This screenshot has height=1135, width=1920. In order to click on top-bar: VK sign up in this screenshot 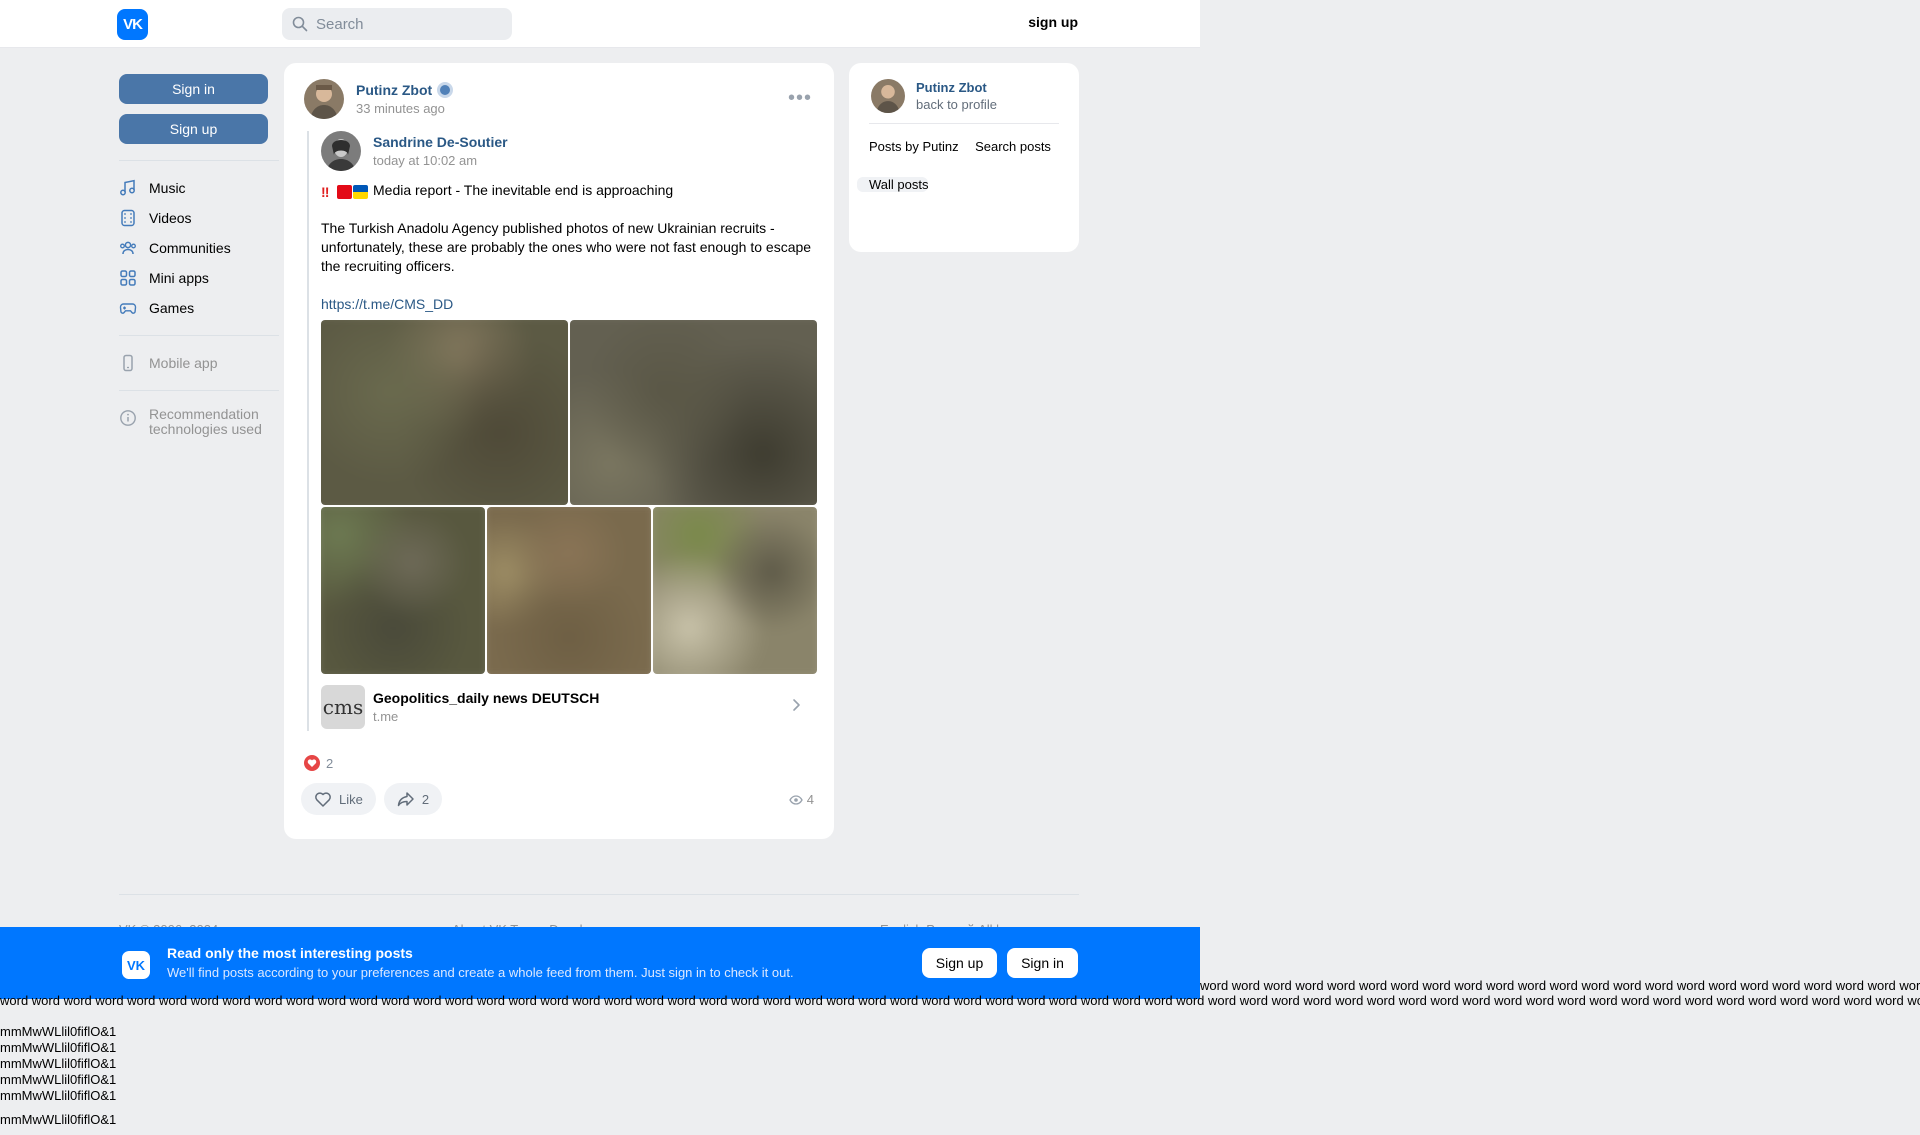, I will do `click(600, 24)`.